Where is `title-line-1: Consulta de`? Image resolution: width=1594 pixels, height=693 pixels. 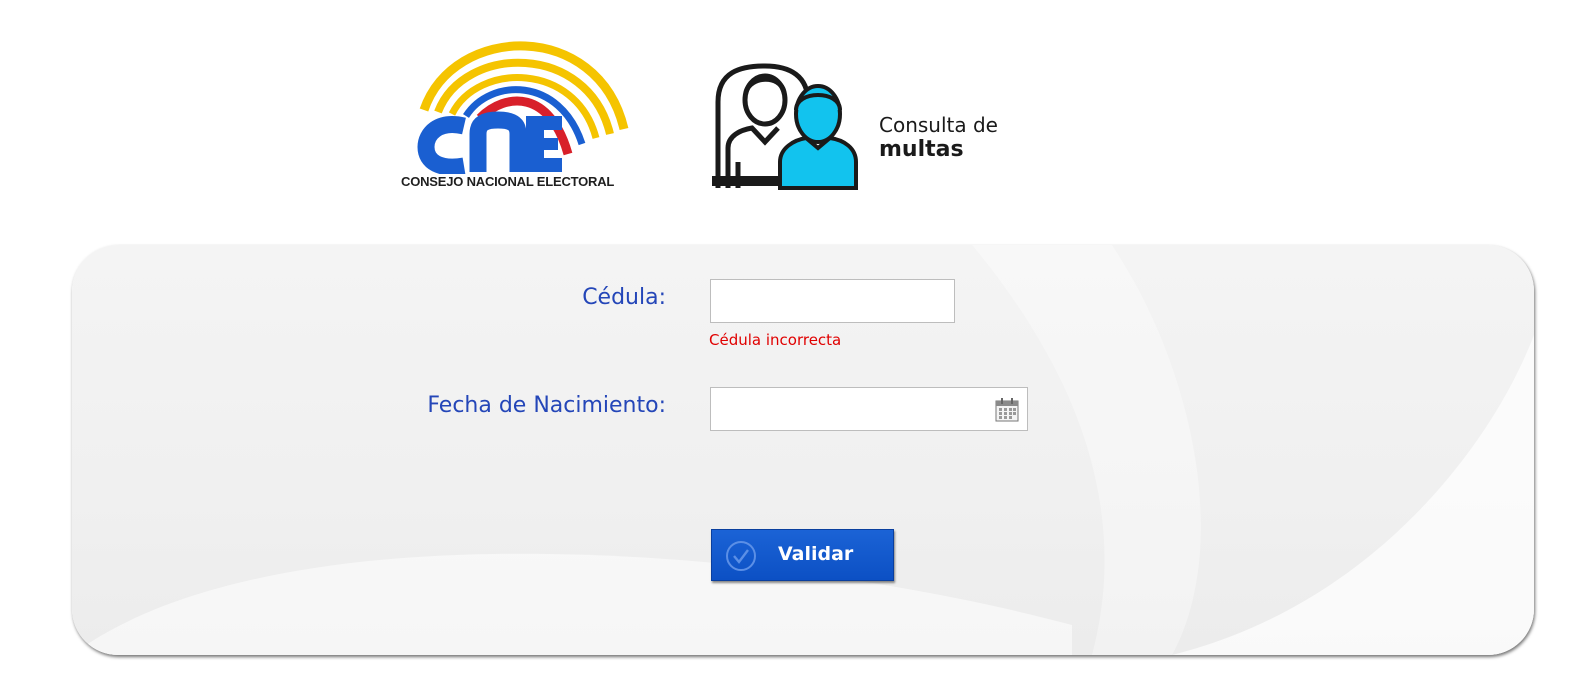
title-line-1: Consulta de is located at coordinates (938, 125).